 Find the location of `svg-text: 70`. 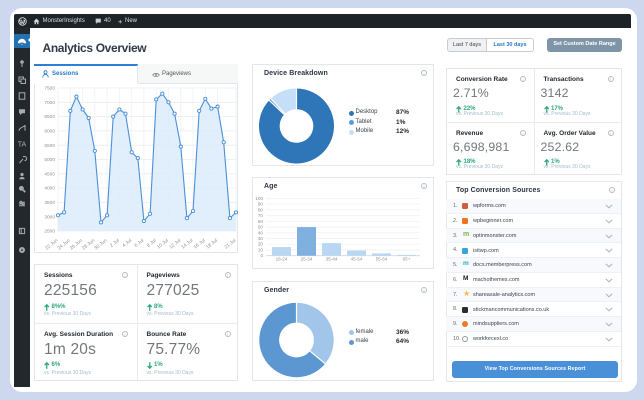

svg-text: 70 is located at coordinates (261, 215).